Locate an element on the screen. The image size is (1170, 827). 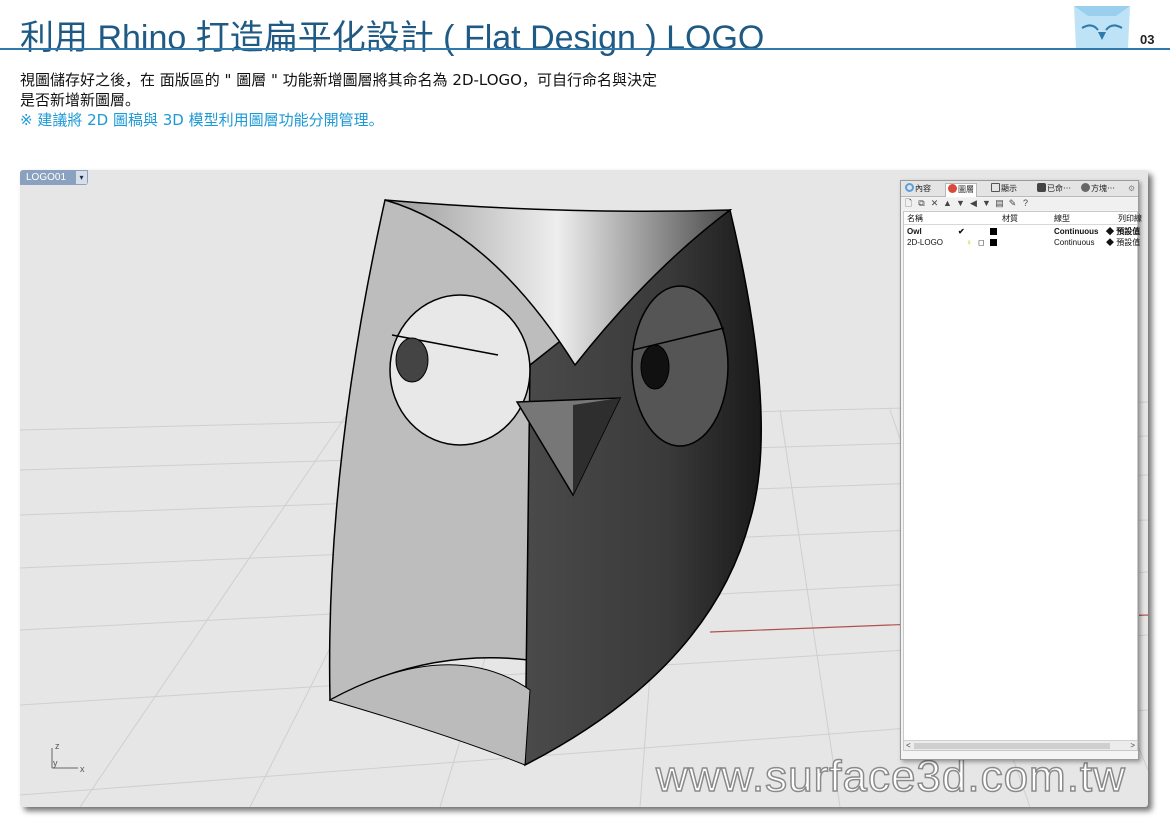
new-sublayer-icon: ⧉ is located at coordinates (921, 203).